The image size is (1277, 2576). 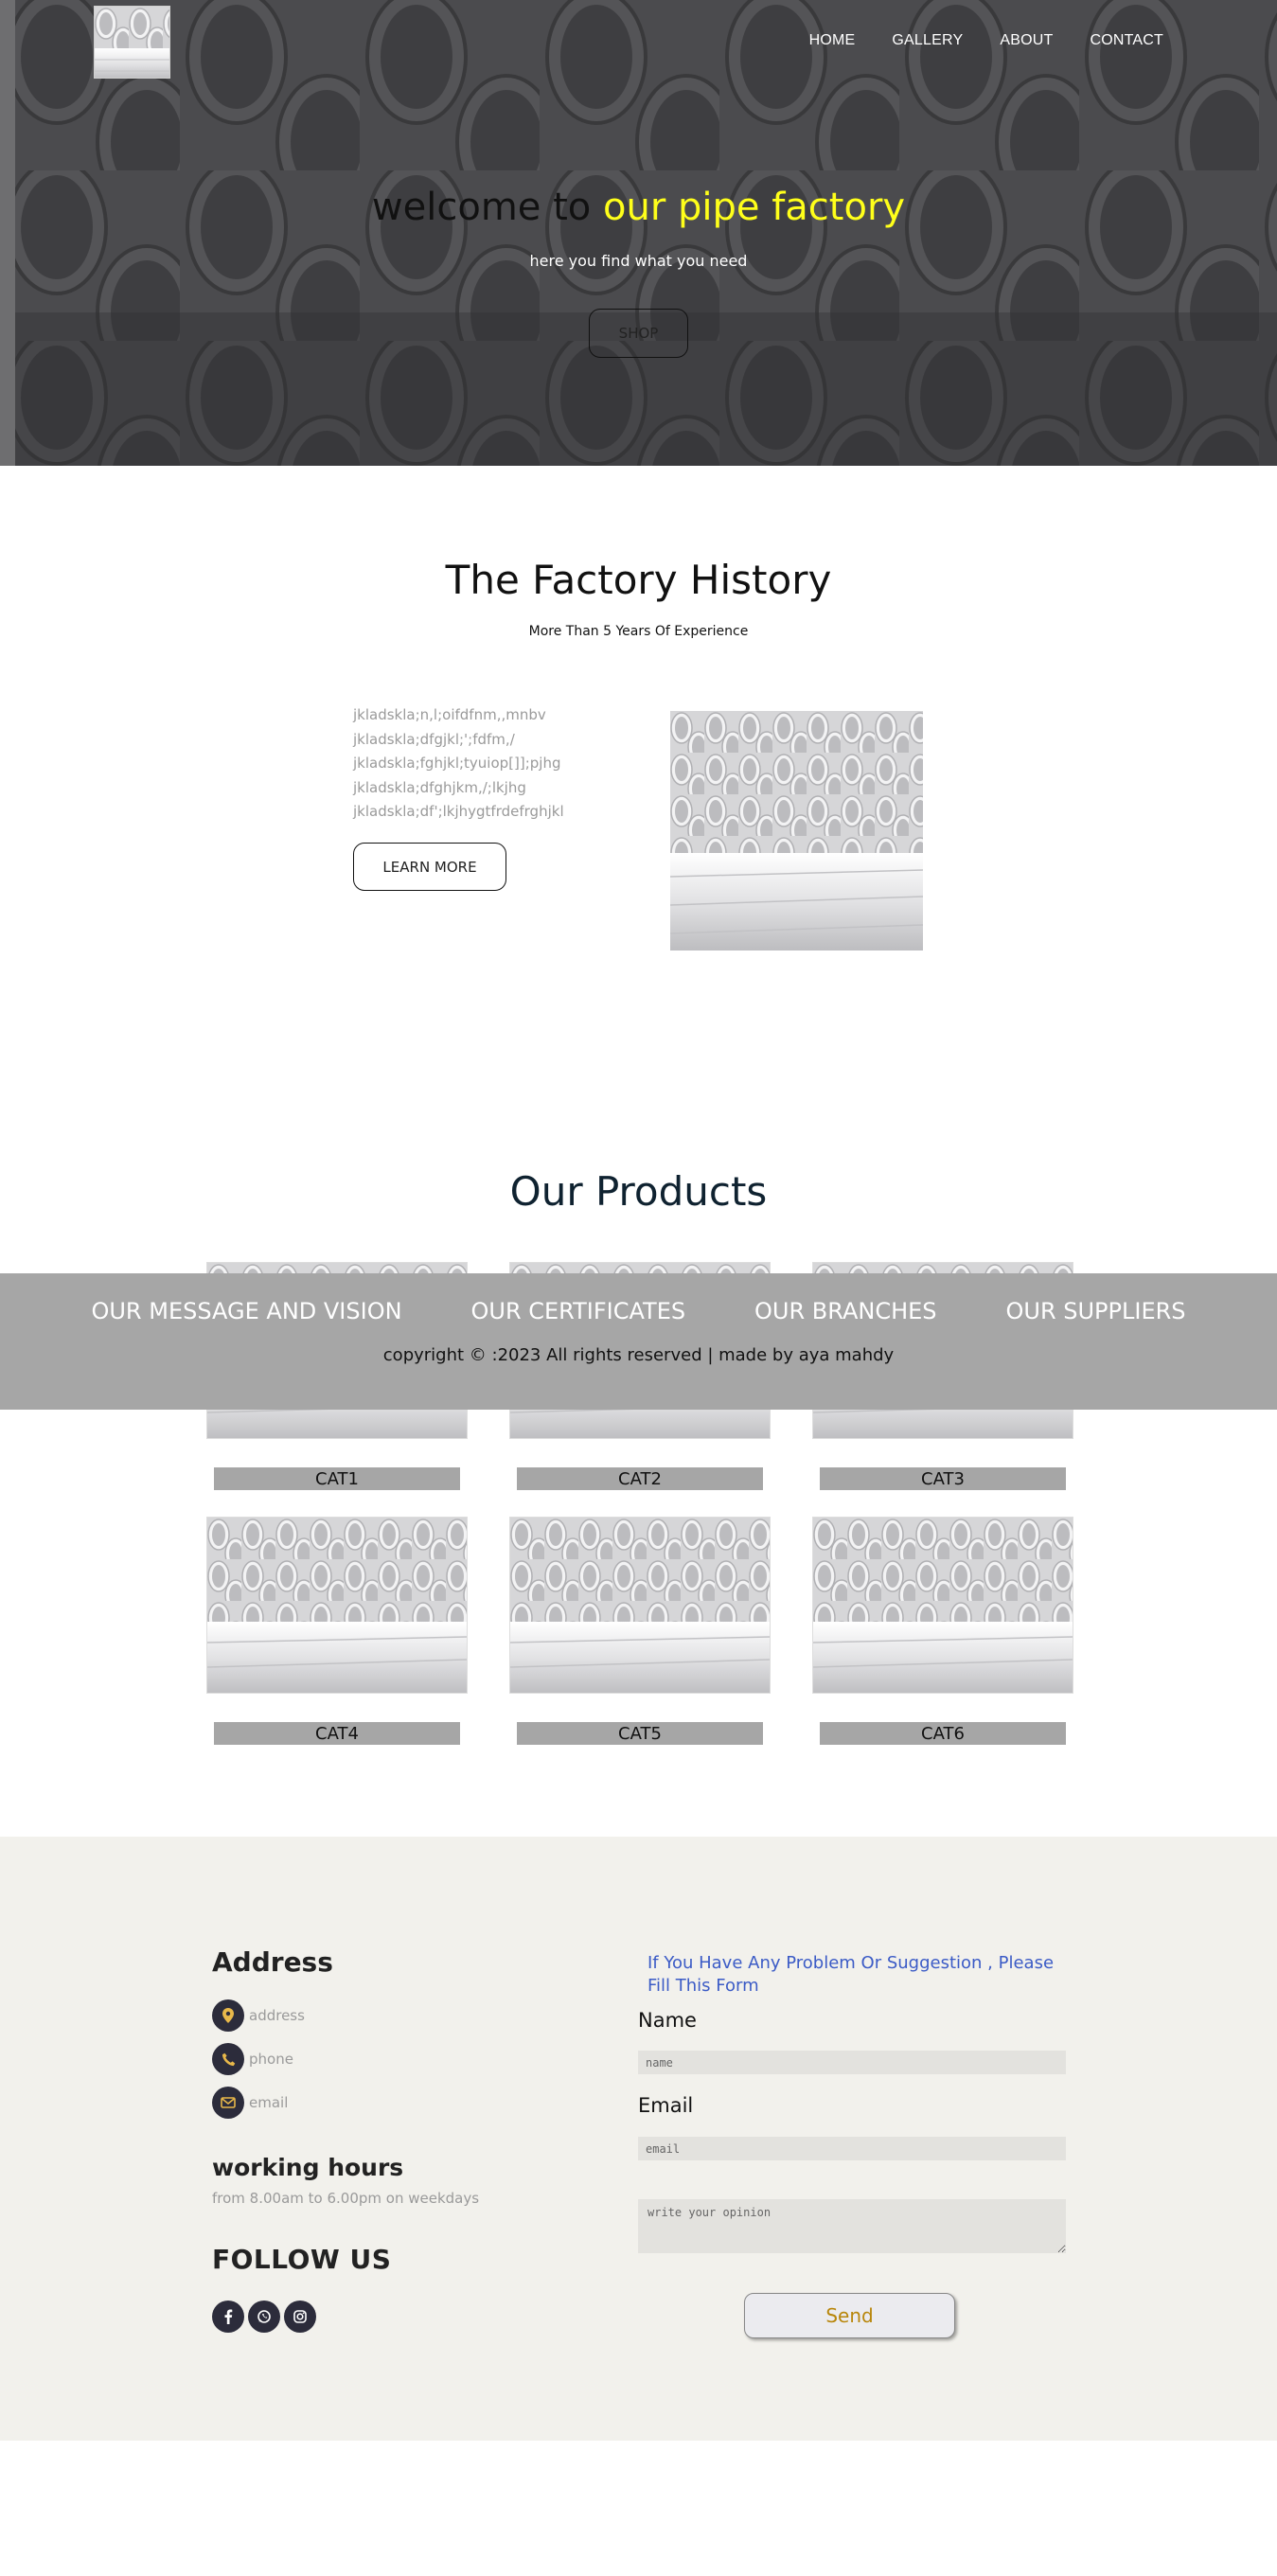 What do you see at coordinates (943, 1734) in the screenshot?
I see `product-label: CAT6` at bounding box center [943, 1734].